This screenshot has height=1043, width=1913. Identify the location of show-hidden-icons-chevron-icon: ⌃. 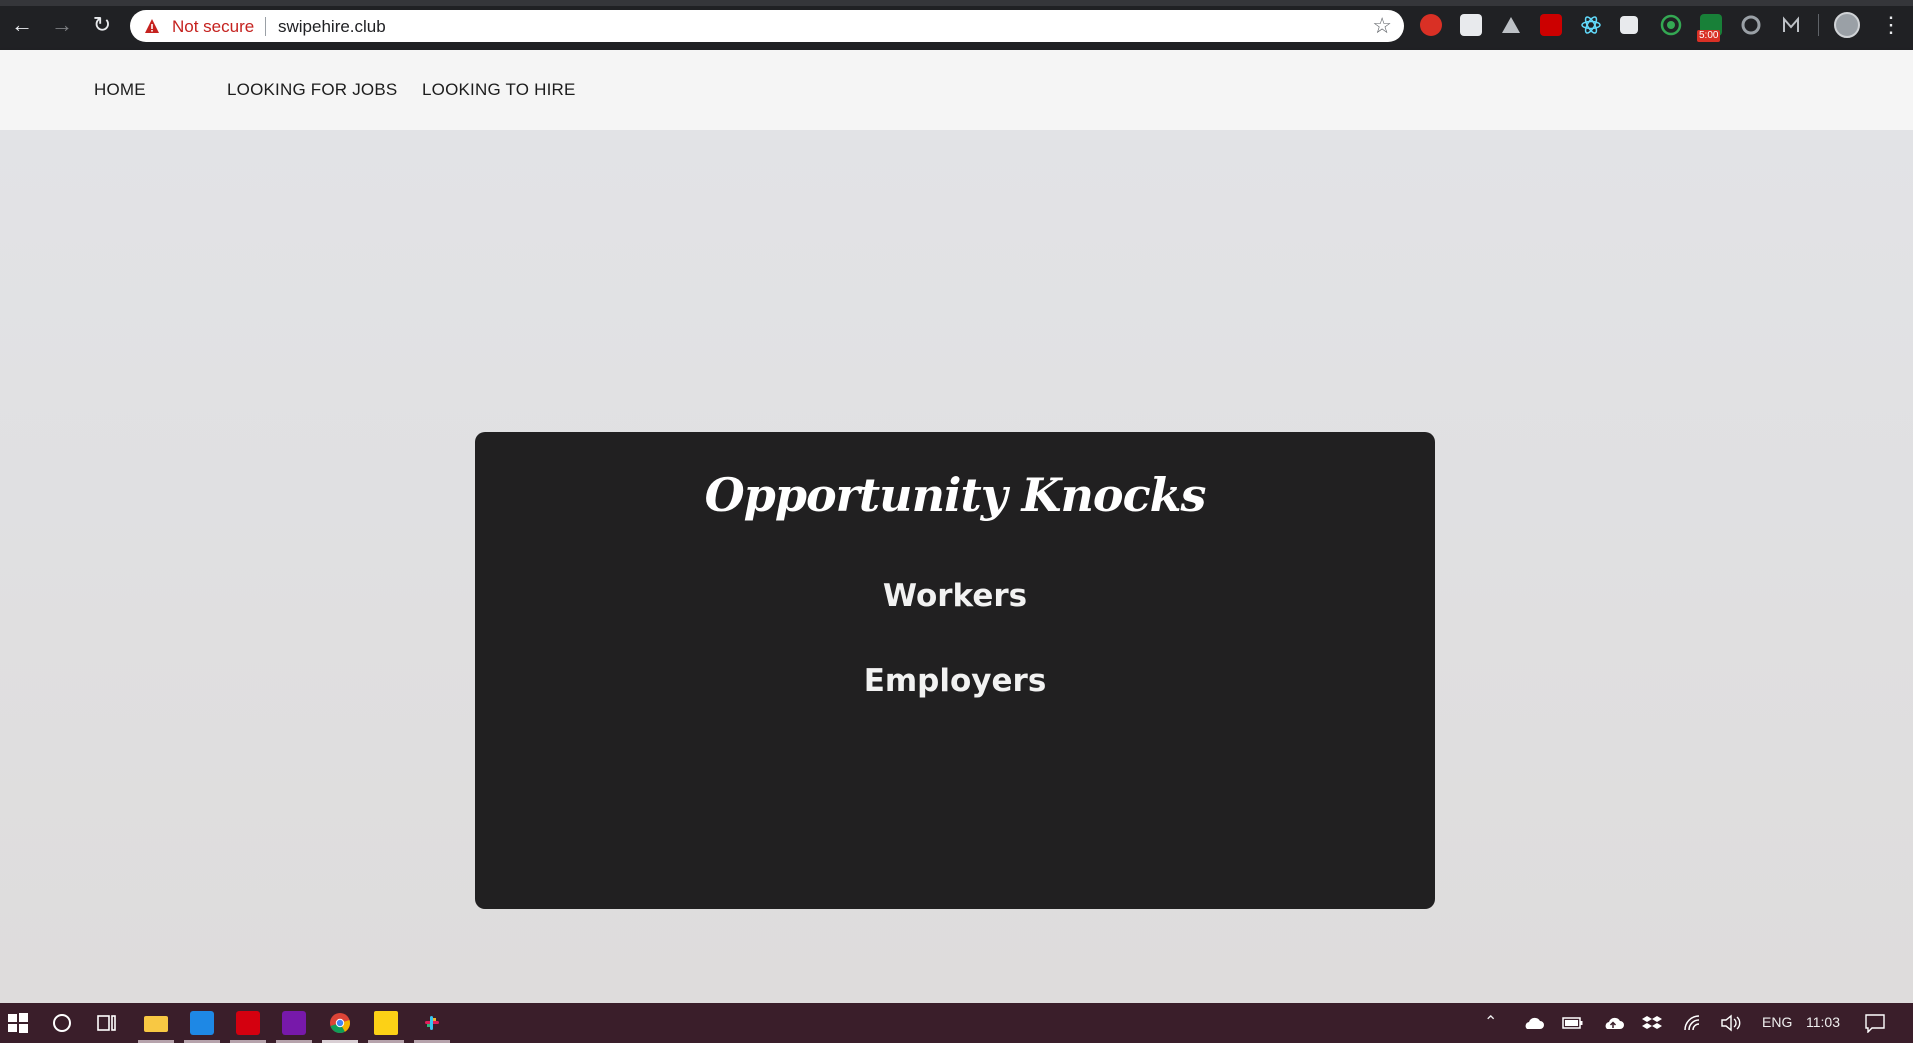
(1490, 1023).